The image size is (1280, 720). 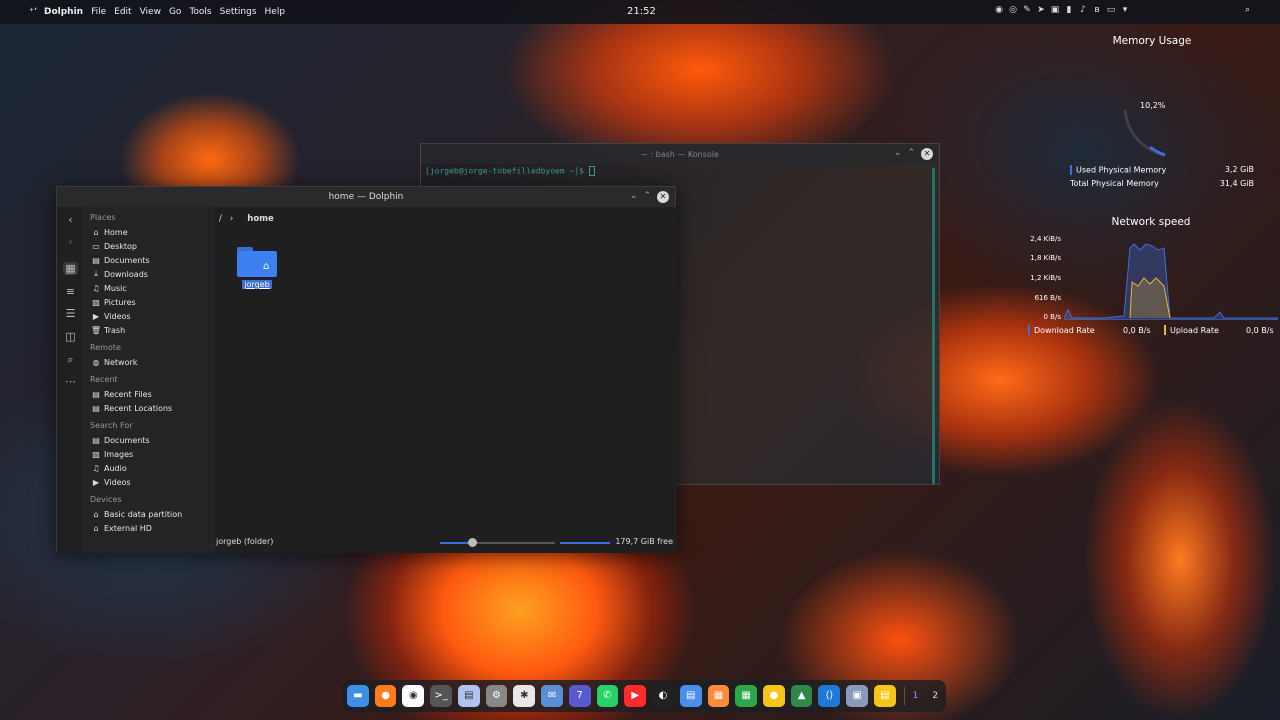 What do you see at coordinates (96, 440) in the screenshot?
I see `documents-icon: ▤` at bounding box center [96, 440].